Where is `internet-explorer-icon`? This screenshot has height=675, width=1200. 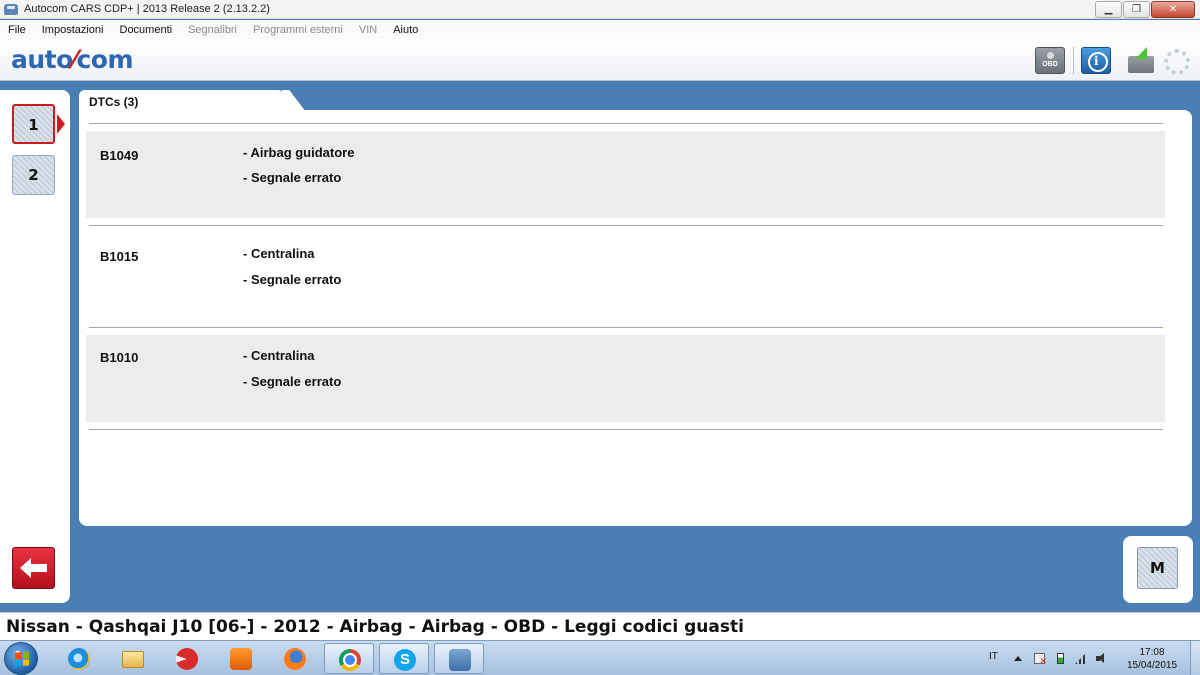 internet-explorer-icon is located at coordinates (79, 659).